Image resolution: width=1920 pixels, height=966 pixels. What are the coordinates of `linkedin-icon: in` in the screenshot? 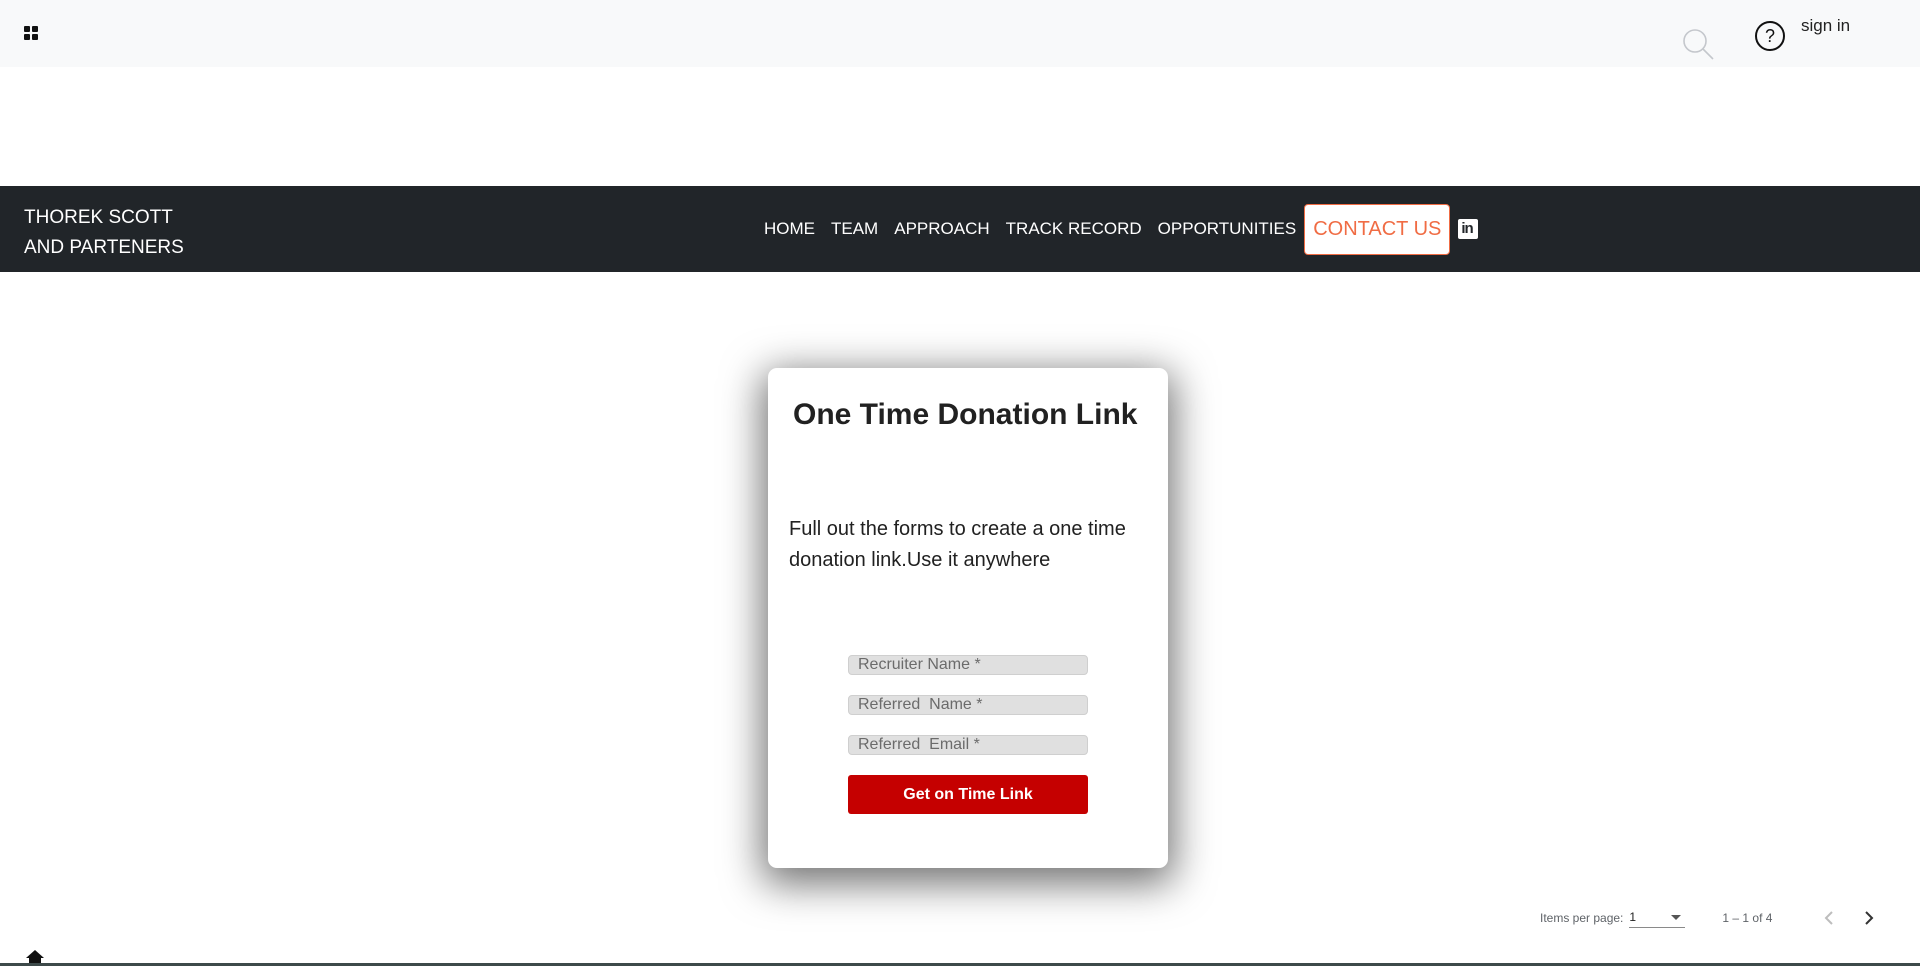 It's located at (1468, 229).